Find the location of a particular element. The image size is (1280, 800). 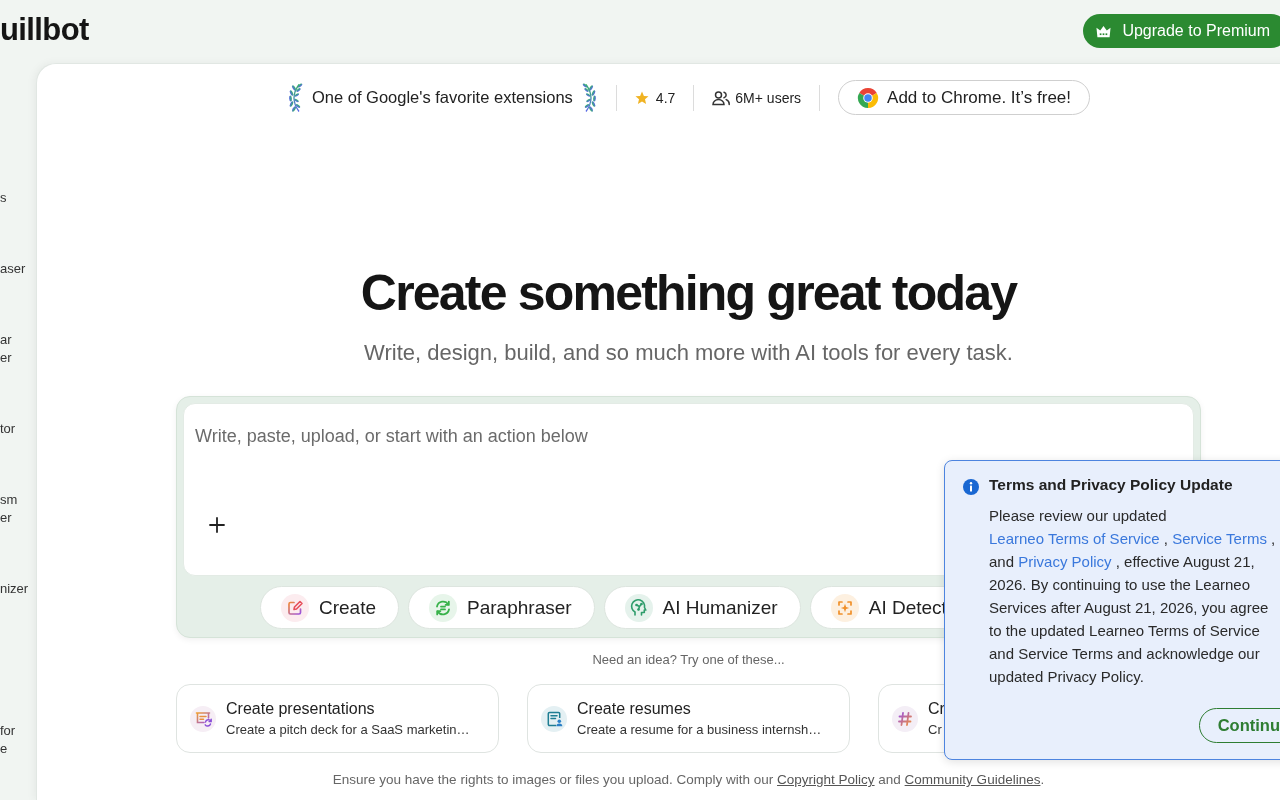

sidebar-item: tor is located at coordinates (18, 429).